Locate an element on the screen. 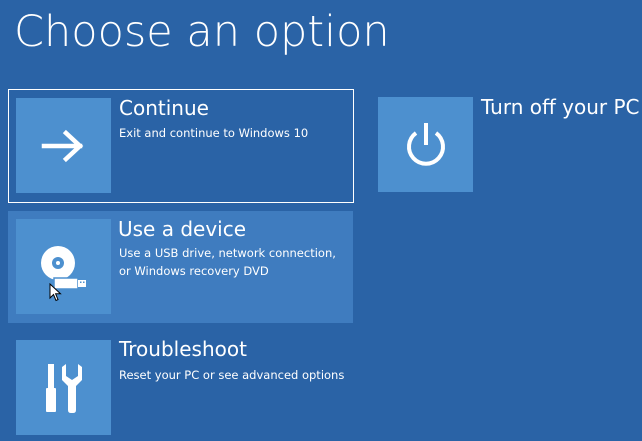 Image resolution: width=642 pixels, height=441 pixels. continue-title: Continue is located at coordinates (164, 108).